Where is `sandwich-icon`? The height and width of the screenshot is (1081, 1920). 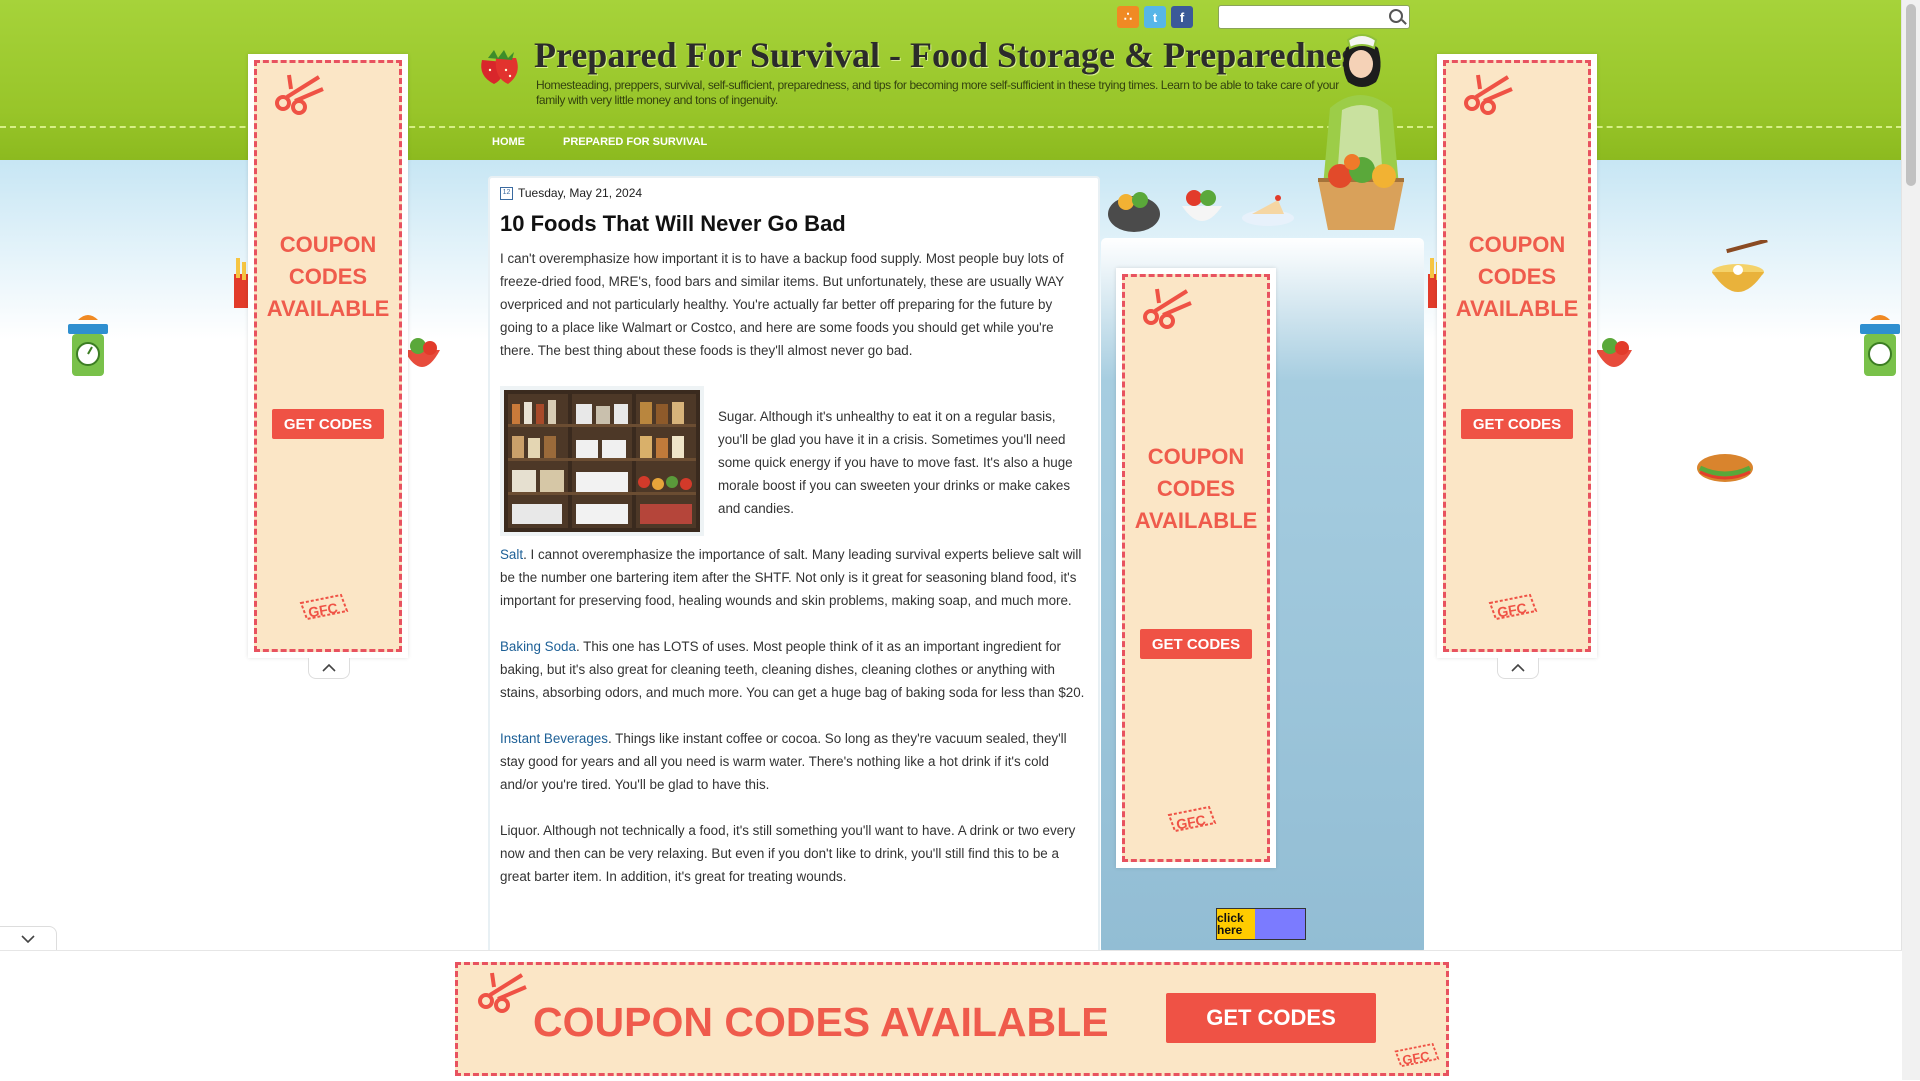 sandwich-icon is located at coordinates (1725, 468).